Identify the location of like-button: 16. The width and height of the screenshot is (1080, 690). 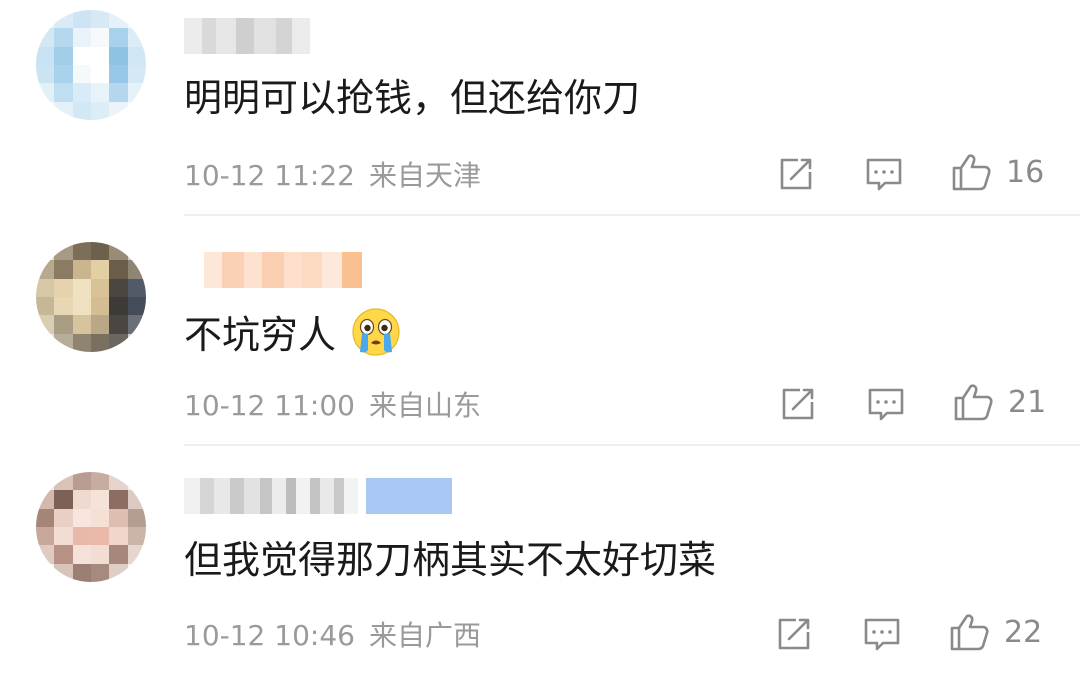
(997, 172).